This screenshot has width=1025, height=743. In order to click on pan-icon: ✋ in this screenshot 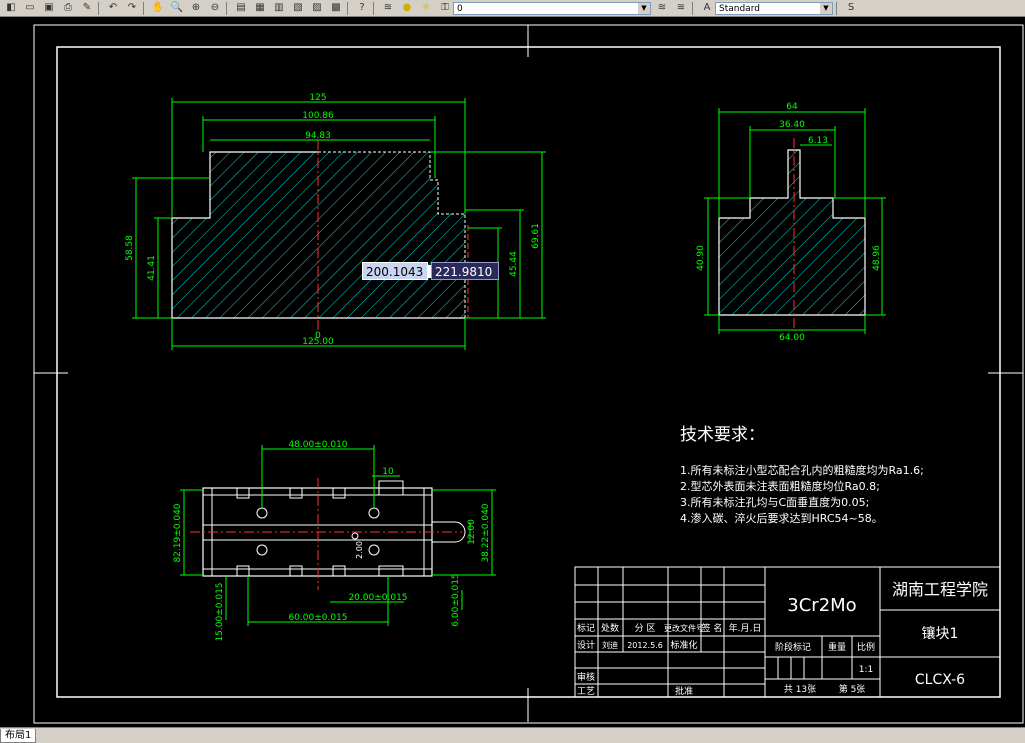, I will do `click(158, 8)`.